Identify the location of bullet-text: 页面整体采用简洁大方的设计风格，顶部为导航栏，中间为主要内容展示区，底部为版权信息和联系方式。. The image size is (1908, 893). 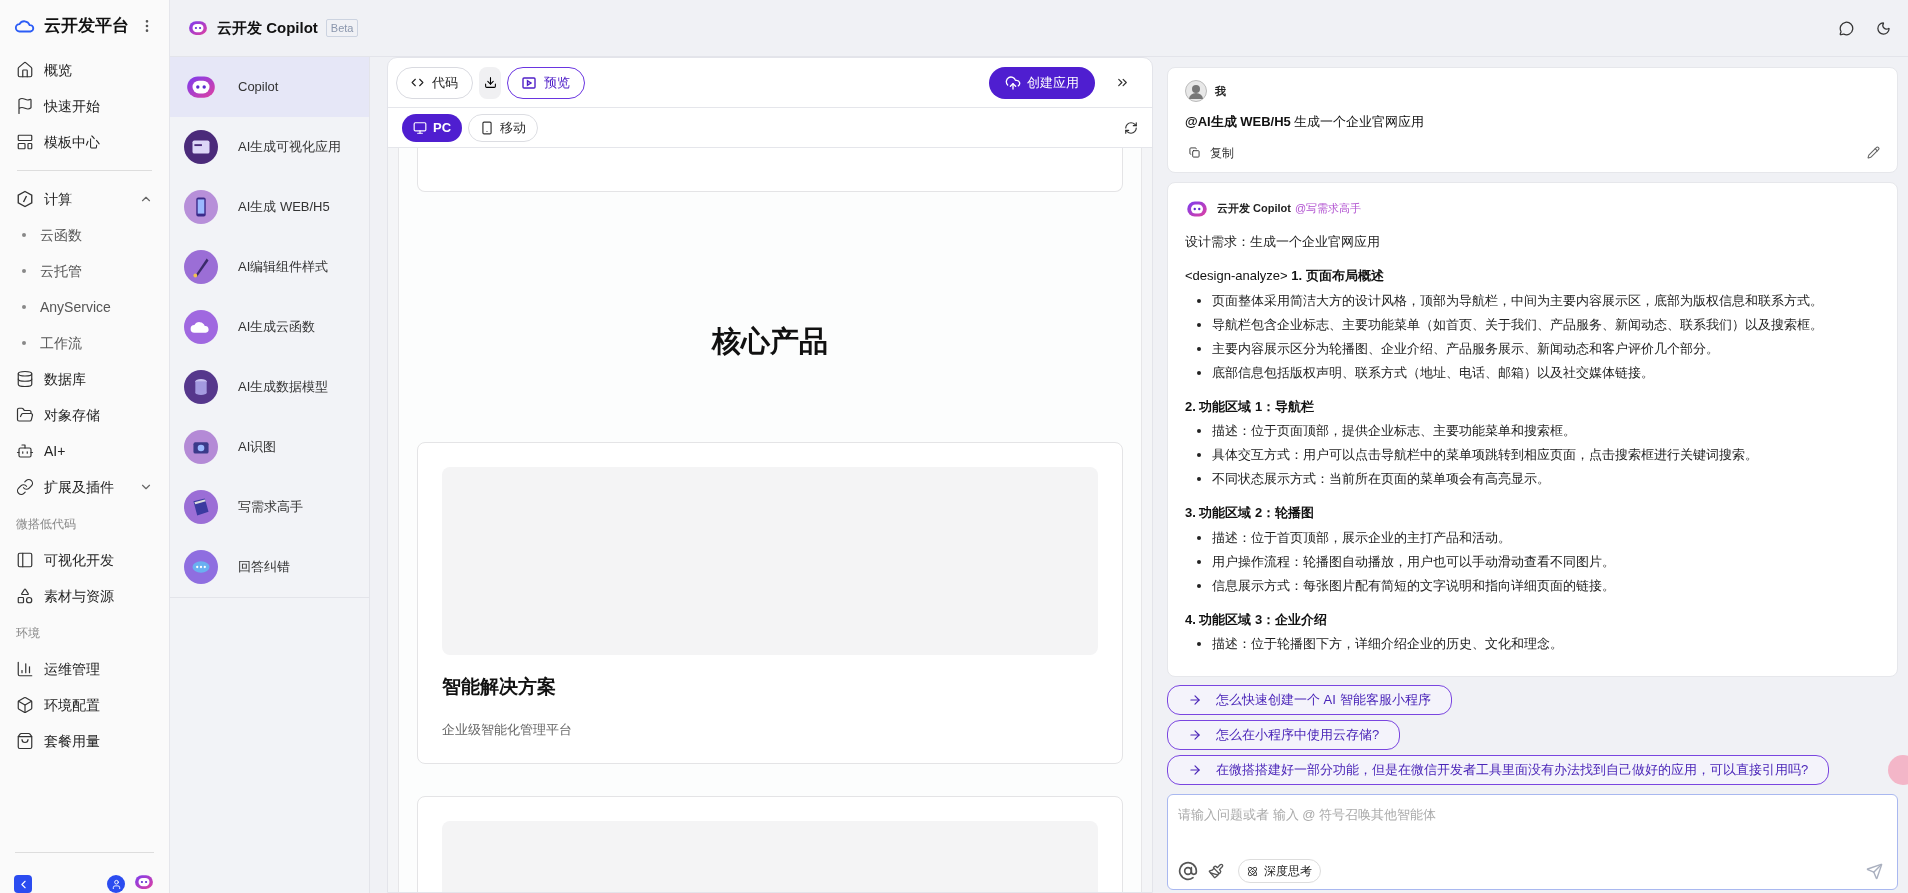
(1517, 300).